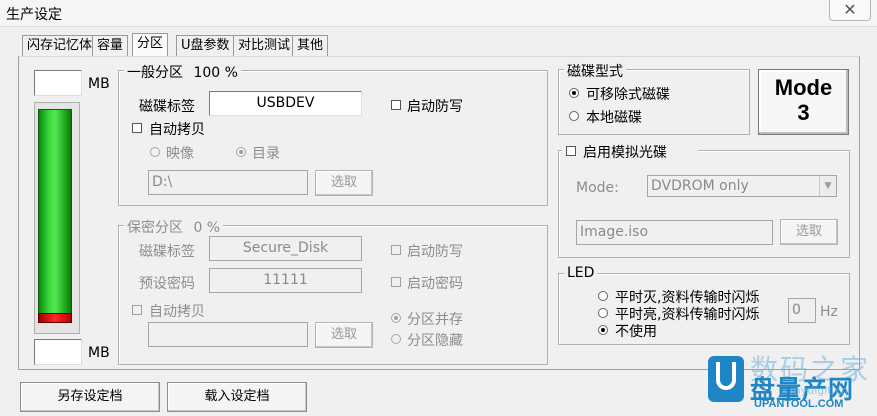 The image size is (877, 416). I want to click on secure-disk-label-caption: 磁碟标签, so click(167, 252).